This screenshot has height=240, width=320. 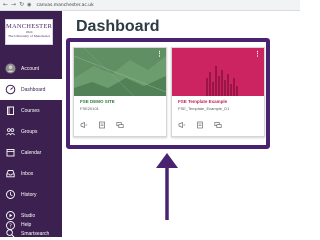 I want to click on speedometer-icon, so click(x=10, y=89).